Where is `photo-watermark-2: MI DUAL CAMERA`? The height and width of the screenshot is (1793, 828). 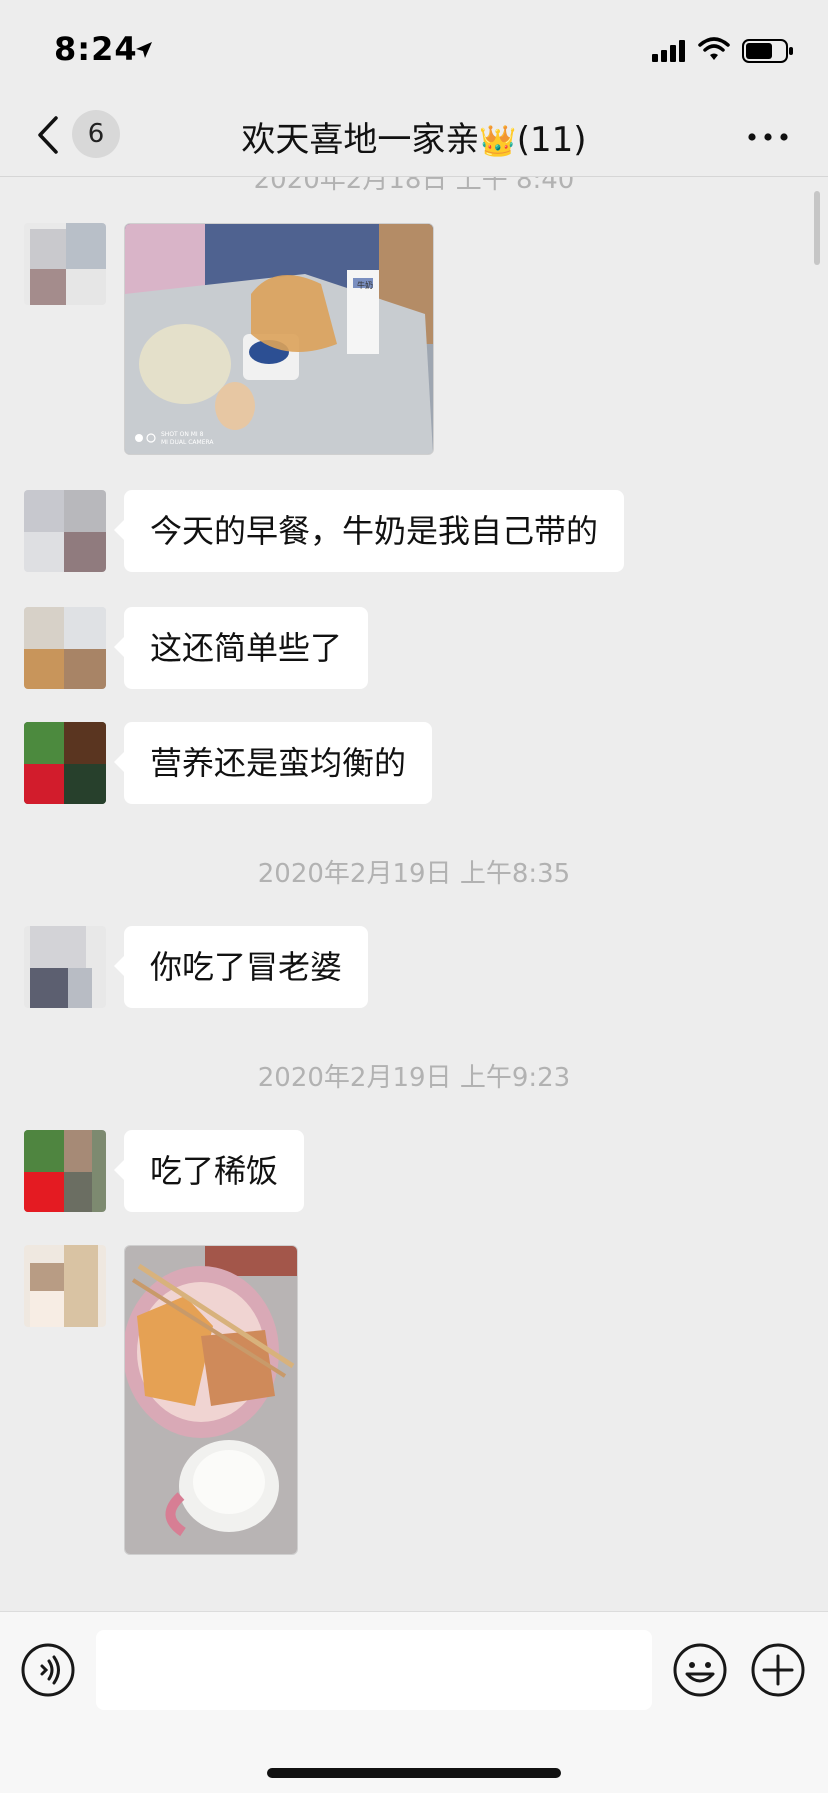 photo-watermark-2: MI DUAL CAMERA is located at coordinates (187, 442).